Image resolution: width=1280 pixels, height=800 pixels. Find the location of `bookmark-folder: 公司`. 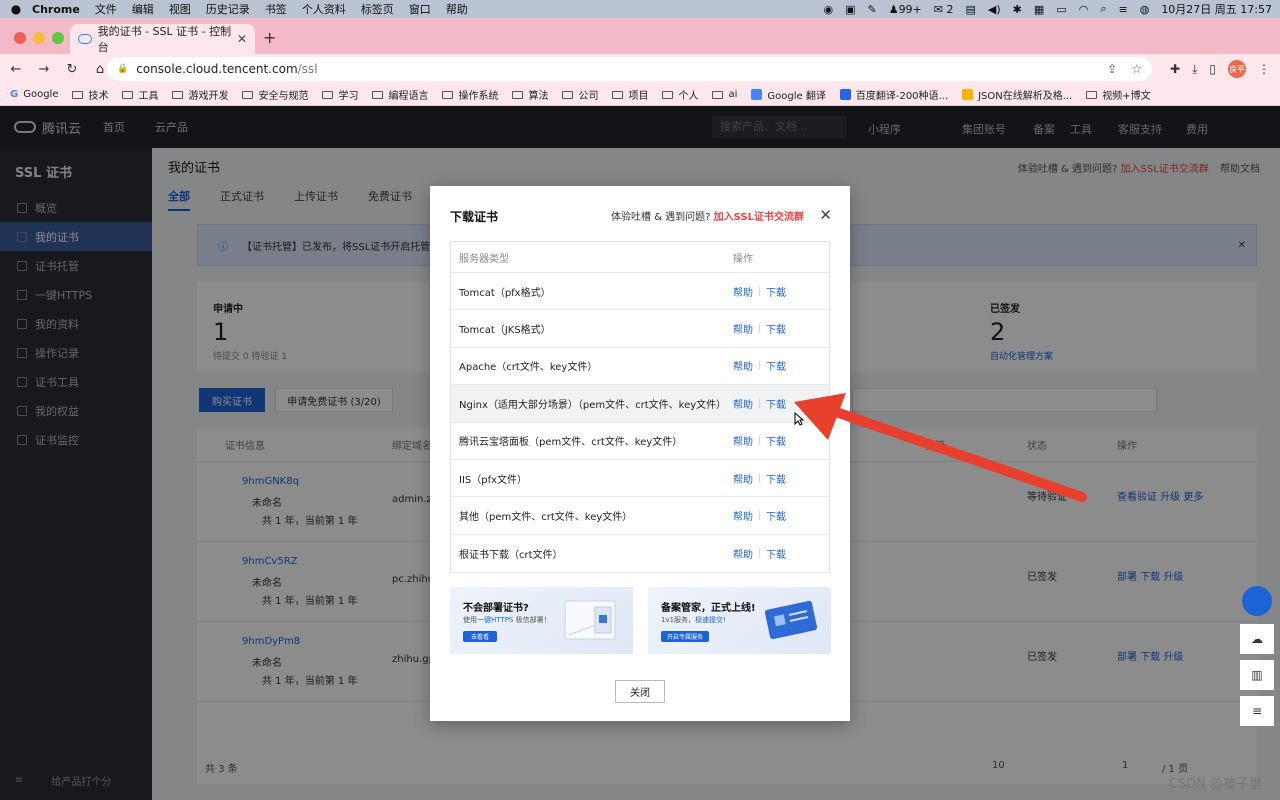

bookmark-folder: 公司 is located at coordinates (580, 94).